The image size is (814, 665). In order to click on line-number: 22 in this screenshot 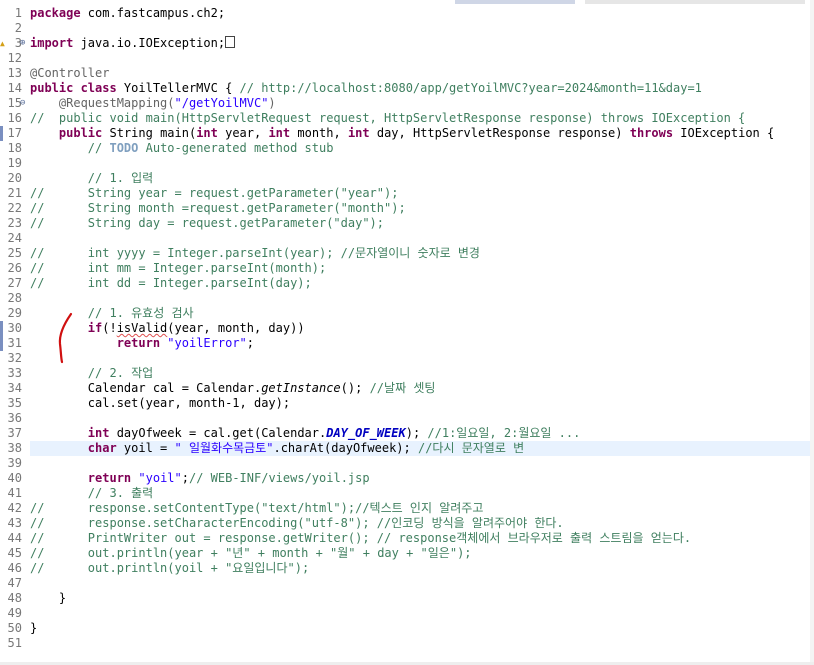, I will do `click(14, 208)`.